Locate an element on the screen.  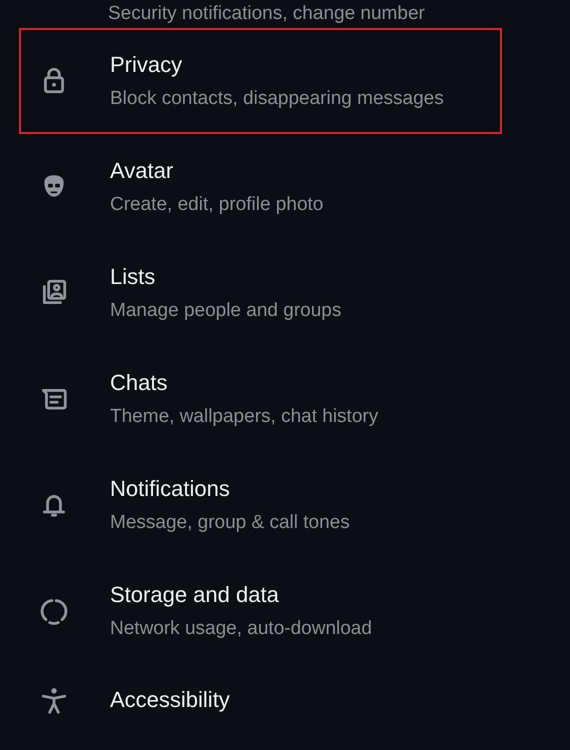
settings-item: Privacy Block contacts, disappearing messages is located at coordinates (260, 81).